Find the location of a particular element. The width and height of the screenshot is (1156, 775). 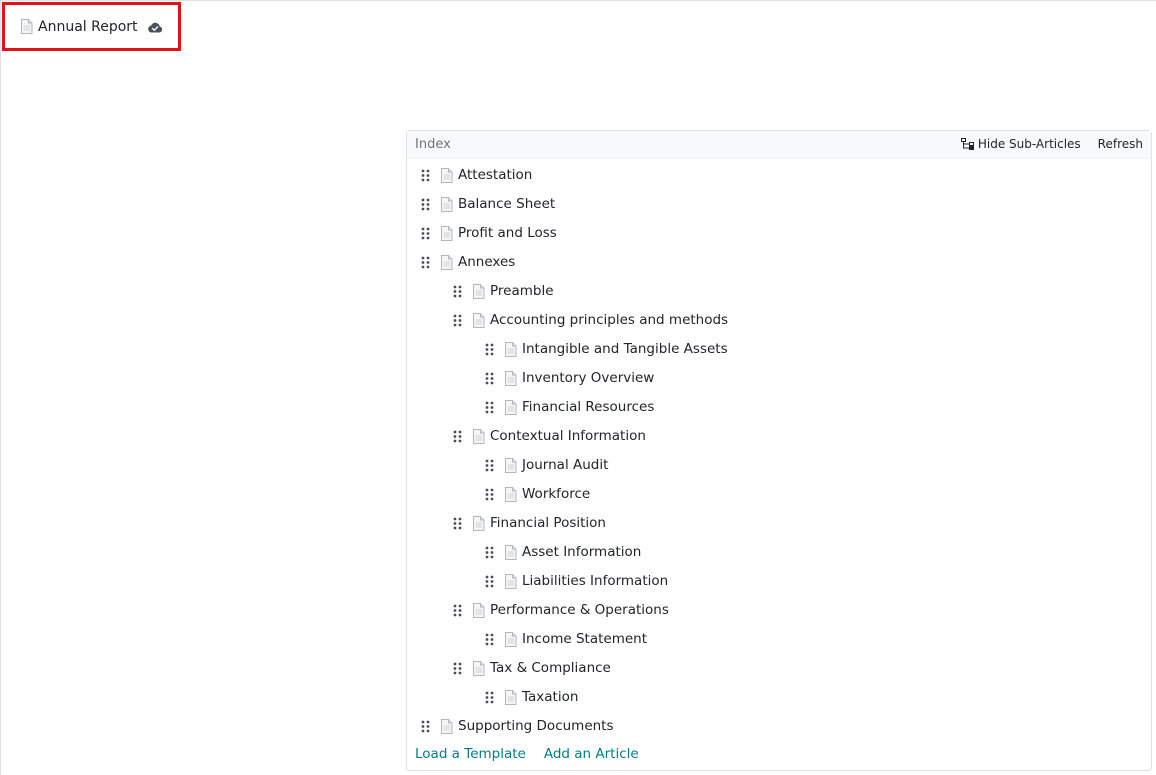

index-item: Asset Information is located at coordinates (563, 552).